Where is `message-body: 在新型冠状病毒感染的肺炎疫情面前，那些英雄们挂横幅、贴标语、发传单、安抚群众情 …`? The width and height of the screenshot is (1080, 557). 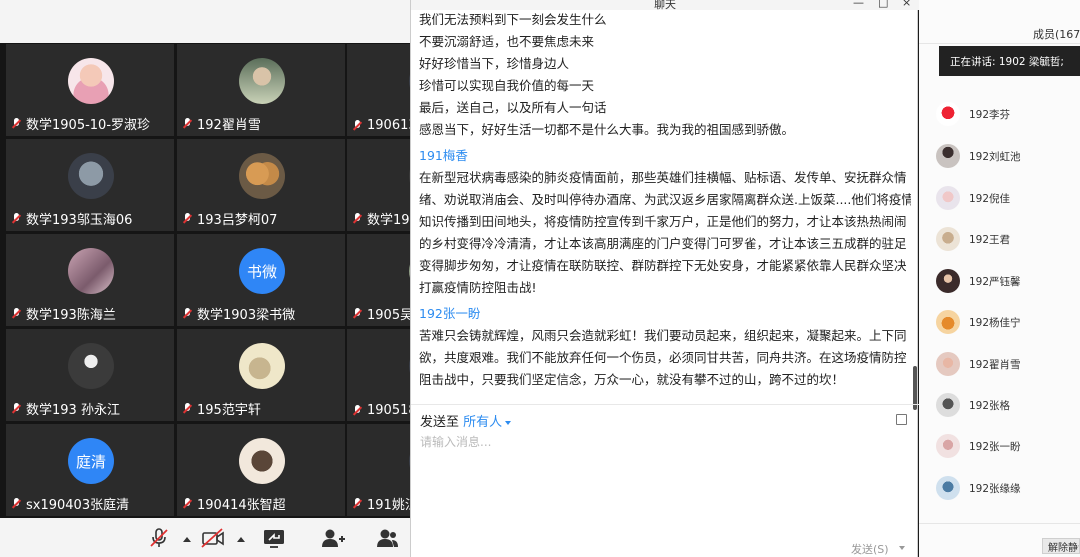
message-body: 在新型冠状病毒感染的肺炎疫情面前，那些英雄们挂横幅、贴标语、发传单、安抚群众情 … is located at coordinates (665, 233).